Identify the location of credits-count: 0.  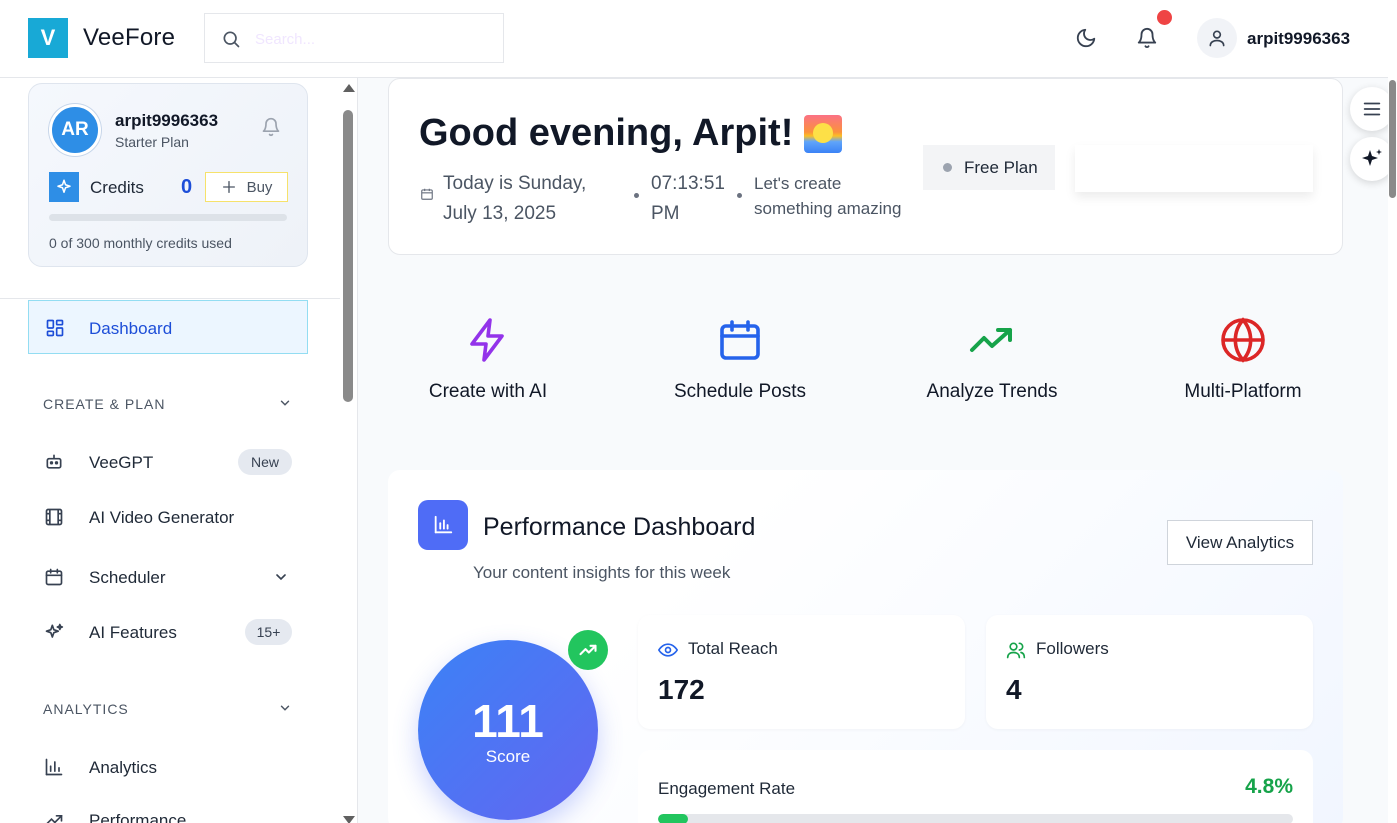
(187, 187).